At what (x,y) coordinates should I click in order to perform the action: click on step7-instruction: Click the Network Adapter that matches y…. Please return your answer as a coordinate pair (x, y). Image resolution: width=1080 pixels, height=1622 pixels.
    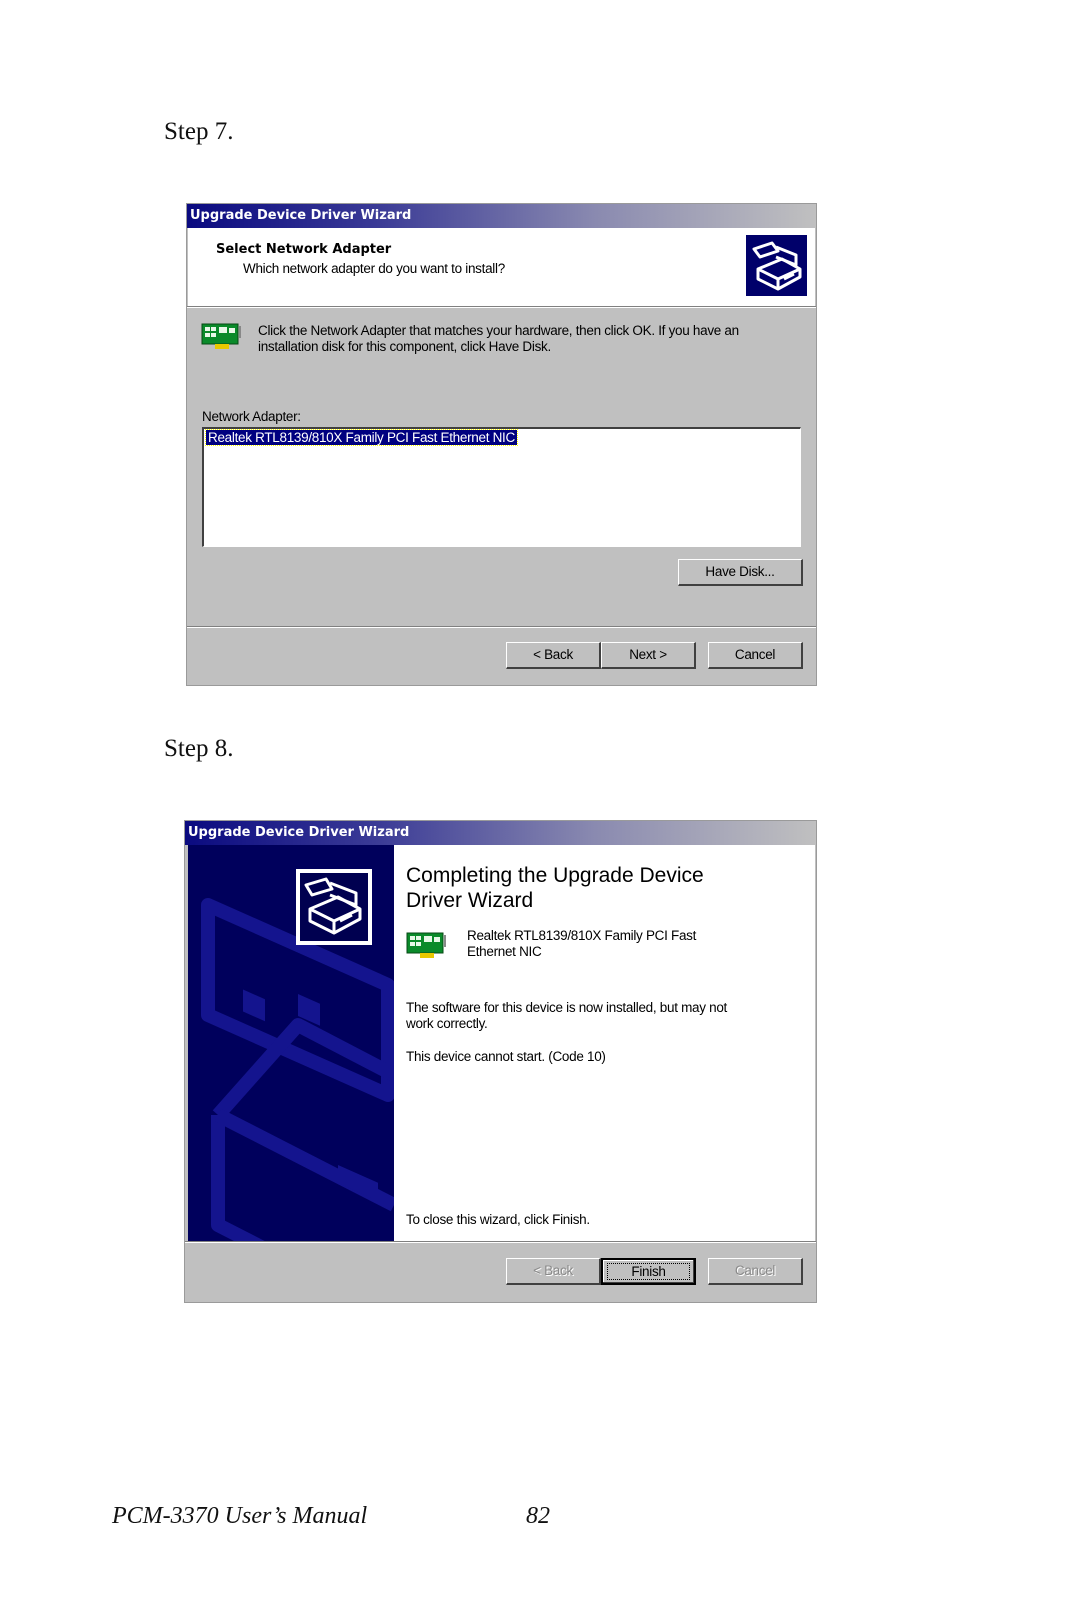
    Looking at the image, I should click on (498, 338).